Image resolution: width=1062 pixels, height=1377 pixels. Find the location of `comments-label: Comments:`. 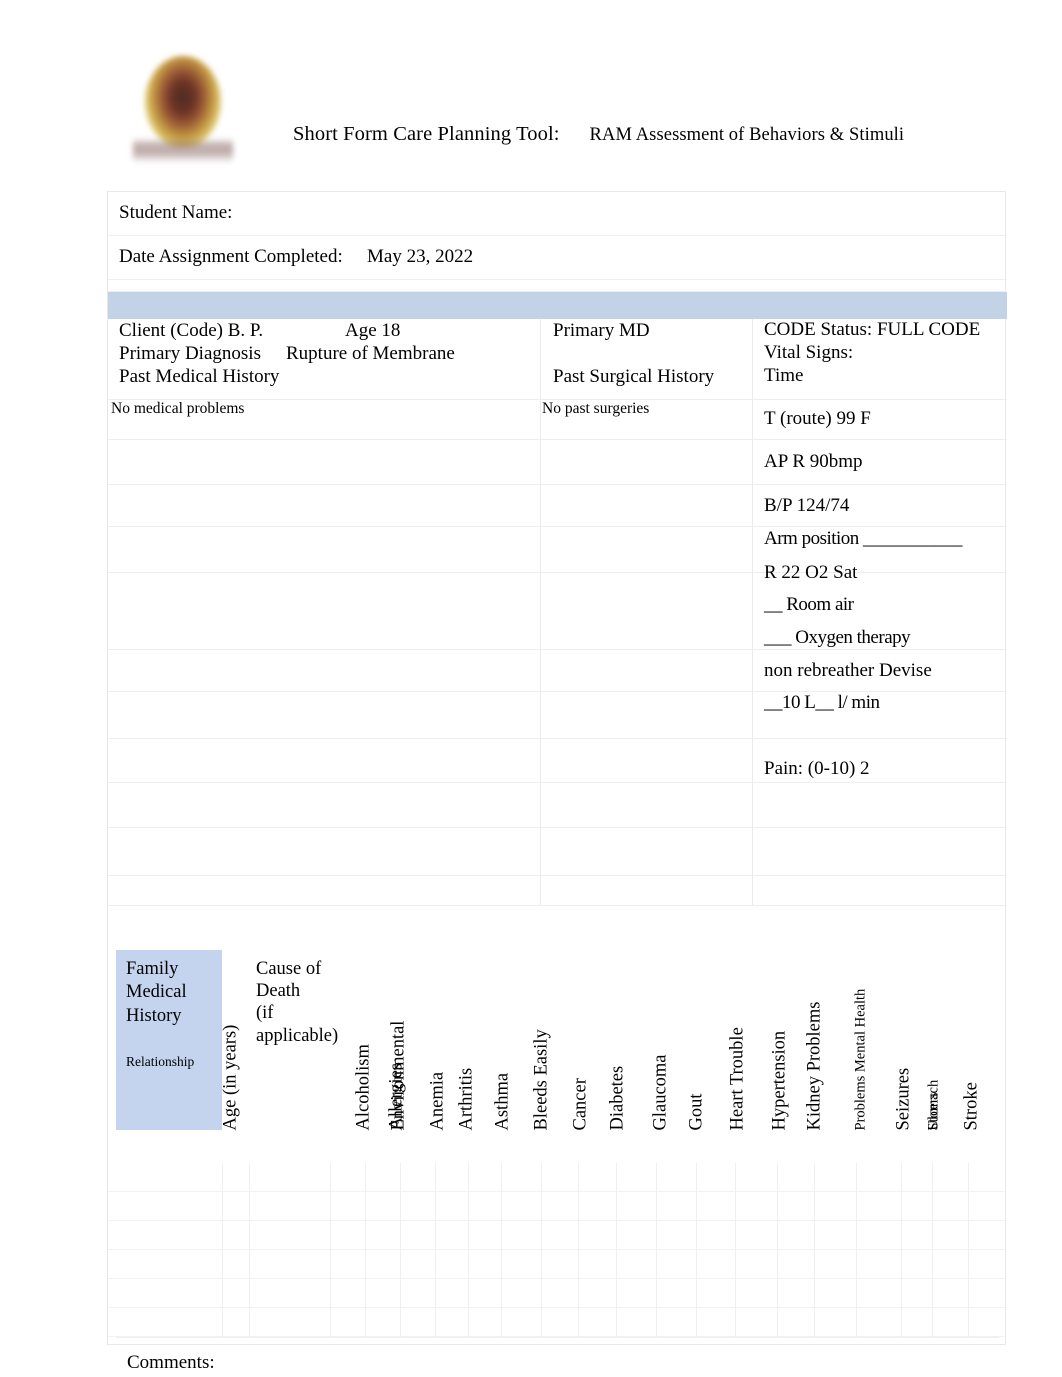

comments-label: Comments: is located at coordinates (171, 1362).